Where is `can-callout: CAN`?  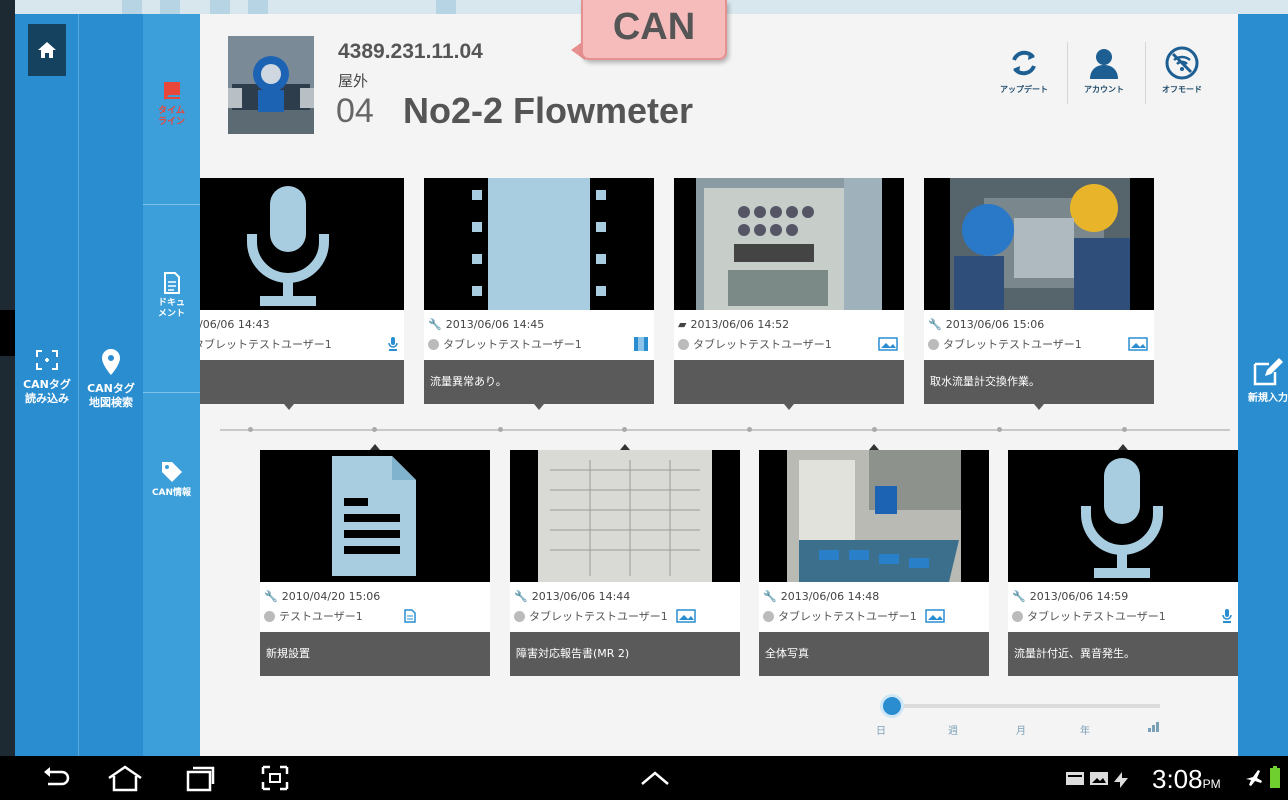
can-callout: CAN is located at coordinates (649, 32).